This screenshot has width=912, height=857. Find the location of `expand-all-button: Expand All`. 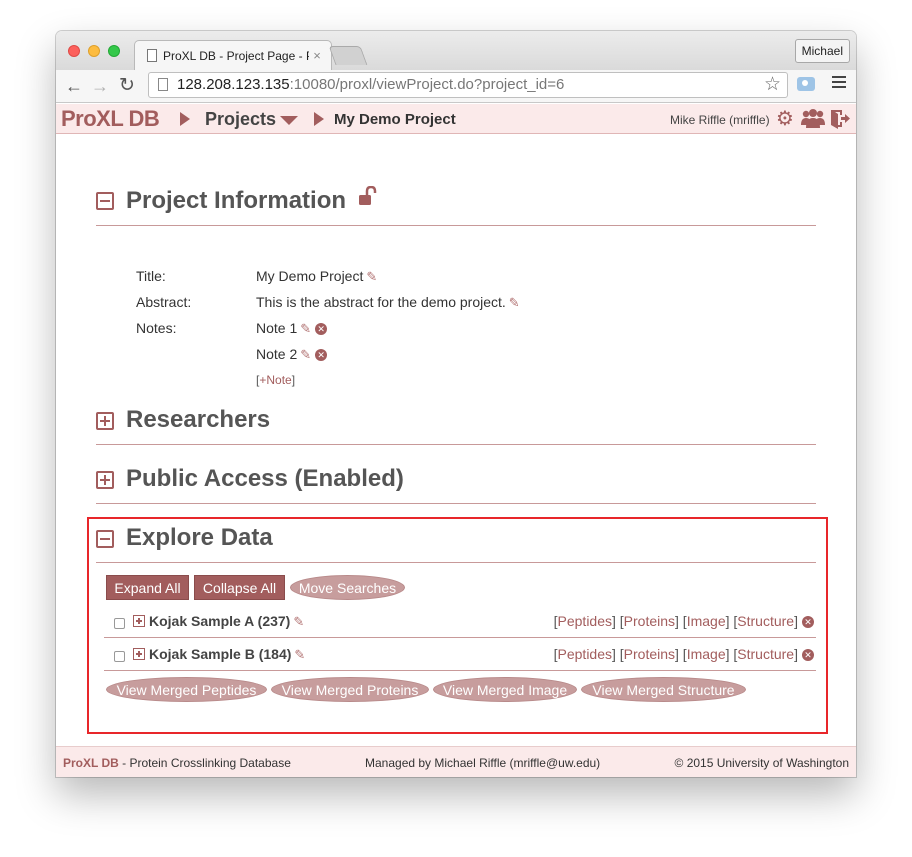

expand-all-button: Expand All is located at coordinates (147, 587).